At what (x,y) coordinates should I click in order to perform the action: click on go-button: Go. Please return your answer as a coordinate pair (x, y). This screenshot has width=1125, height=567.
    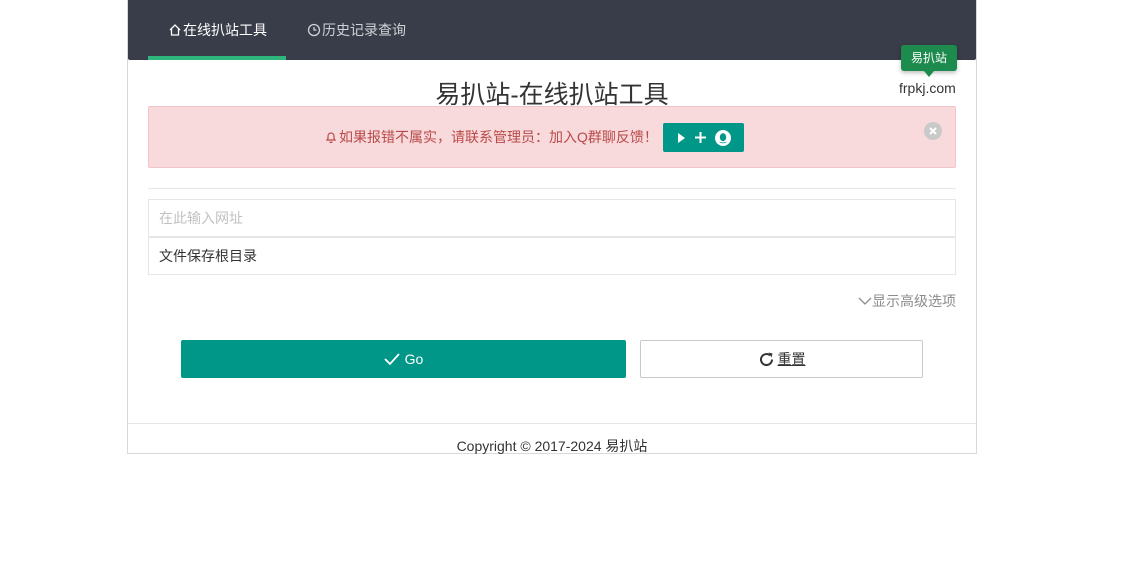
    Looking at the image, I should click on (403, 359).